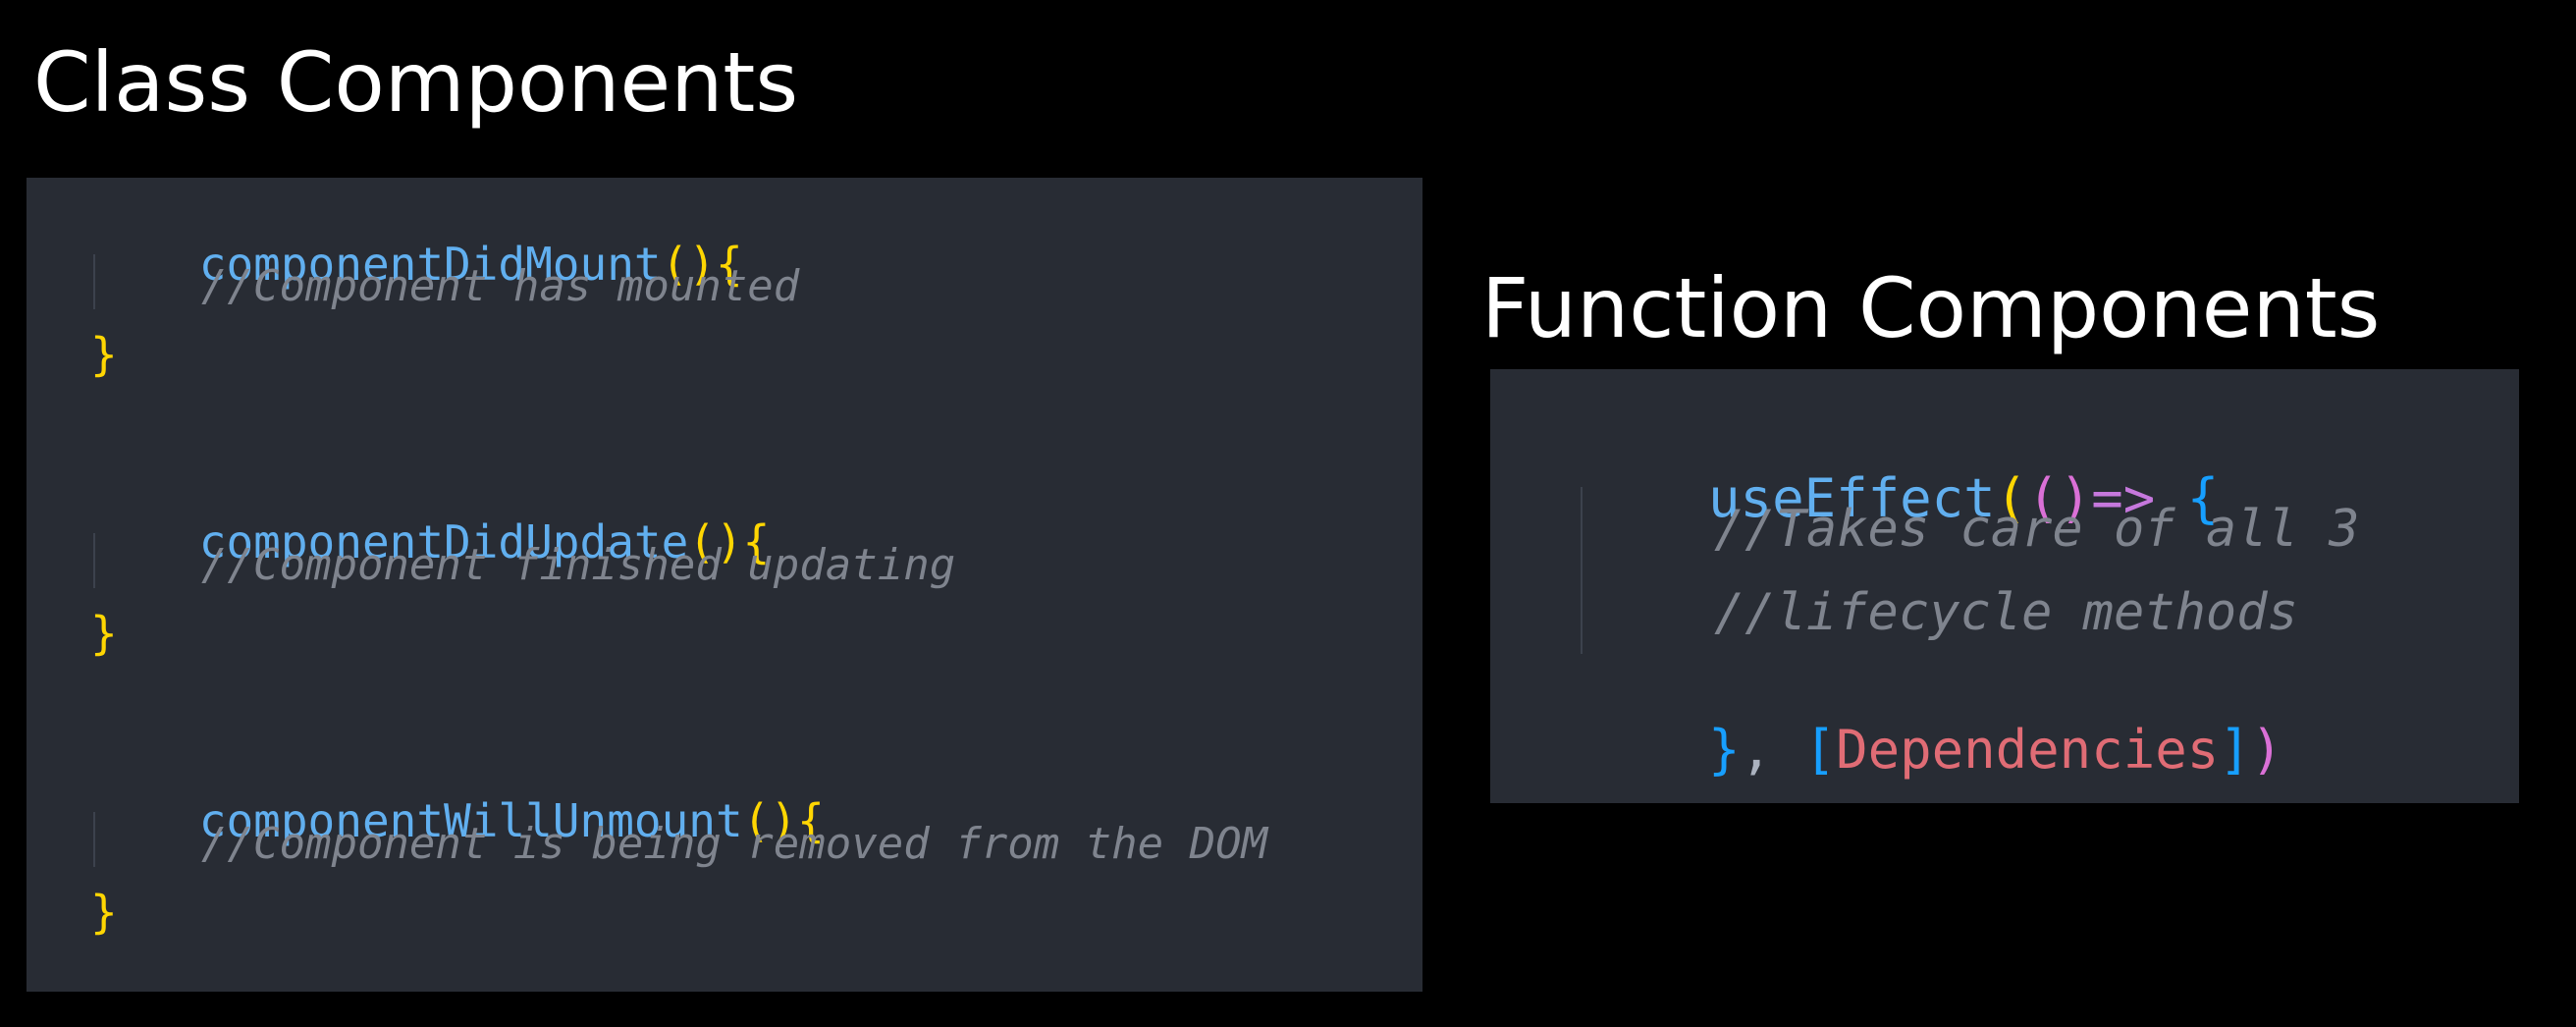 The height and width of the screenshot is (1027, 2576). What do you see at coordinates (578, 565) in the screenshot?
I see `component-did-update-comment: //Component finished updating` at bounding box center [578, 565].